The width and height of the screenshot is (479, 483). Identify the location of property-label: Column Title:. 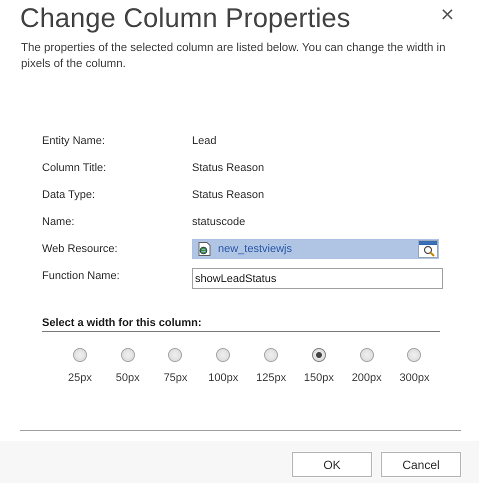
(75, 168).